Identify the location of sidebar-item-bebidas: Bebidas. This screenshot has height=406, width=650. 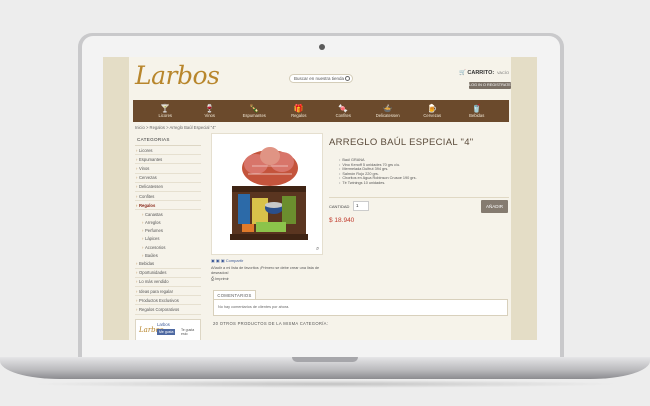
(168, 264).